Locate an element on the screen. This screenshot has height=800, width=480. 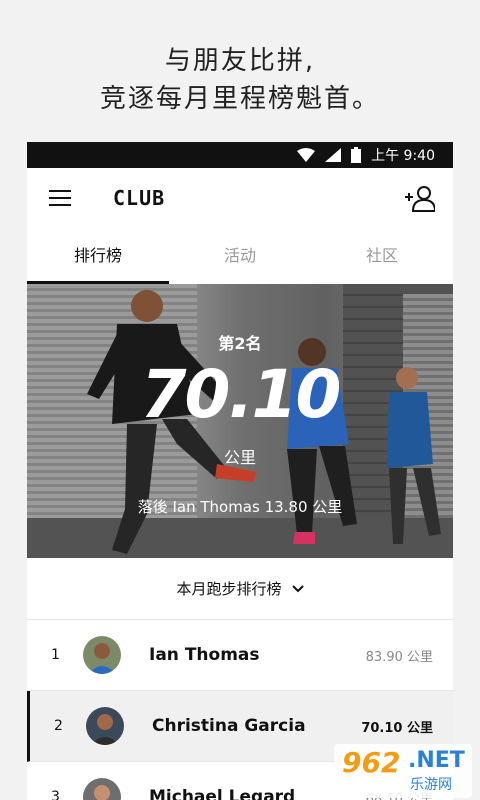
runner-name: Michael Legard is located at coordinates (222, 793).